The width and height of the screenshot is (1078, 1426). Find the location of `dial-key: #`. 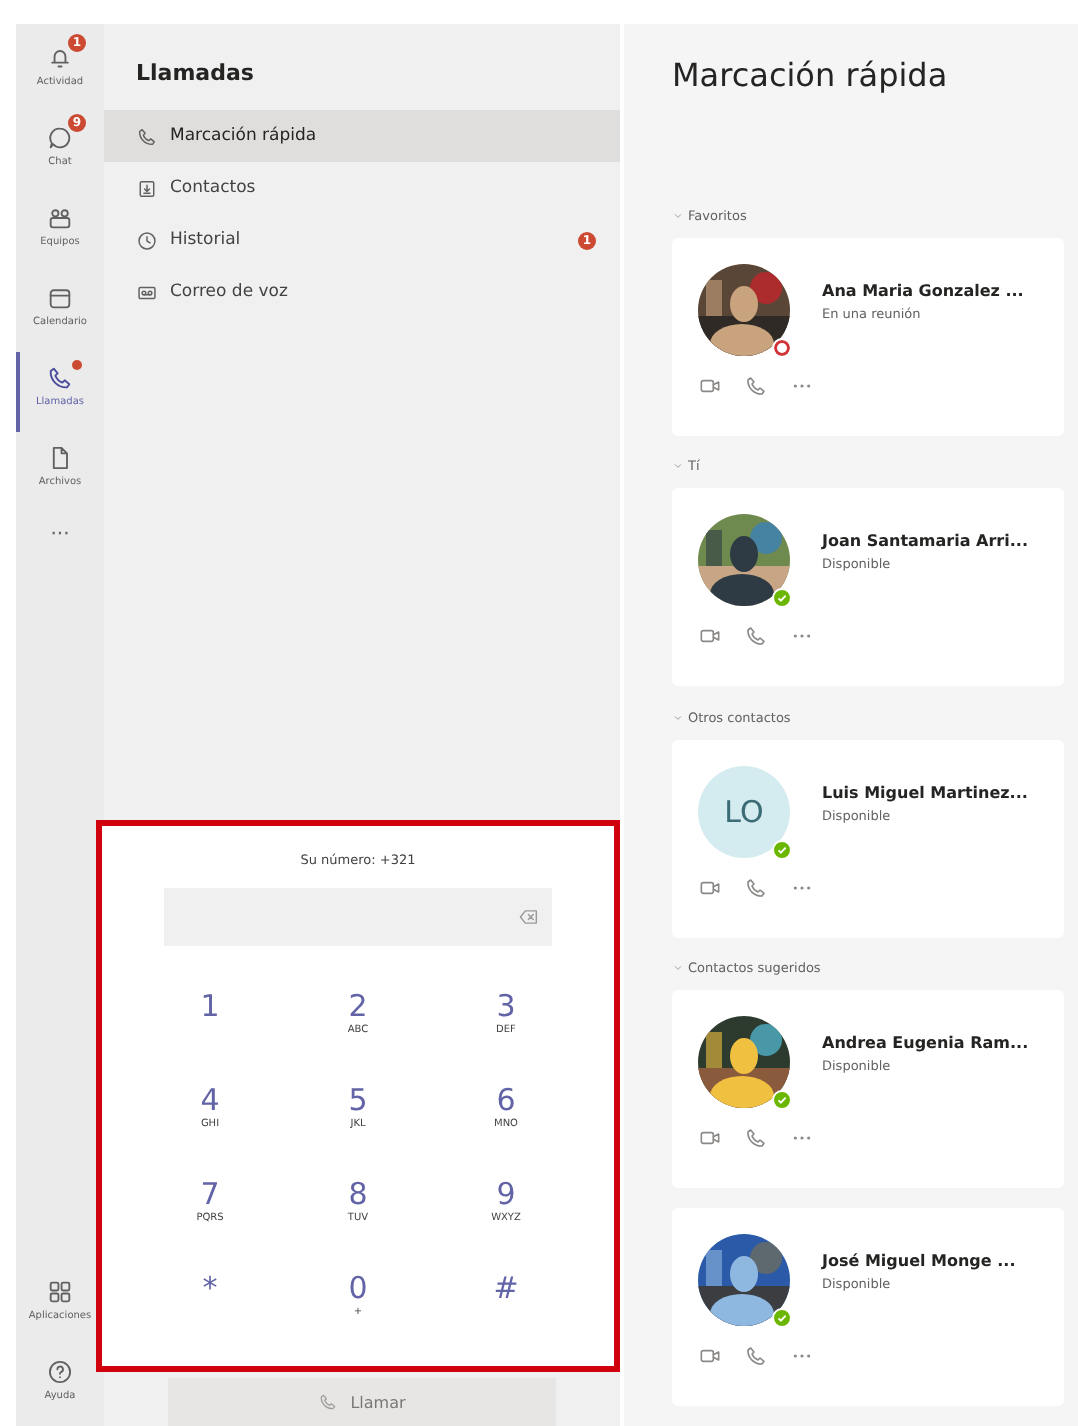

dial-key: # is located at coordinates (506, 1319).